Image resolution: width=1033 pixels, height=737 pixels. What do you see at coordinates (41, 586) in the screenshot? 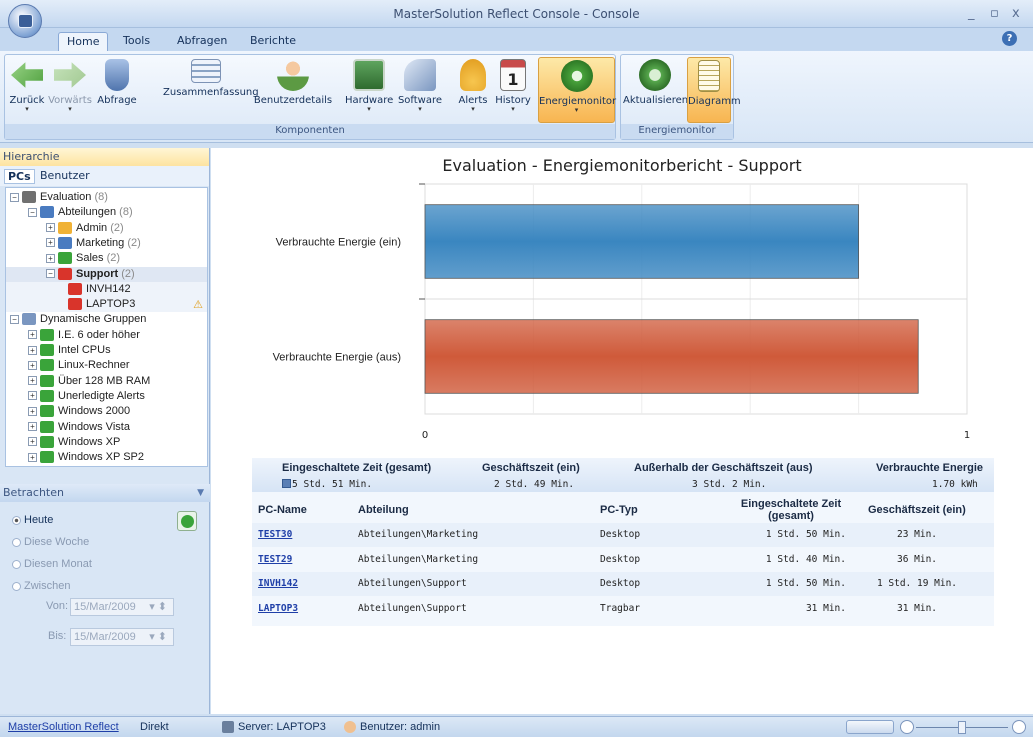
I see `radio-zwischen: Zwischen` at bounding box center [41, 586].